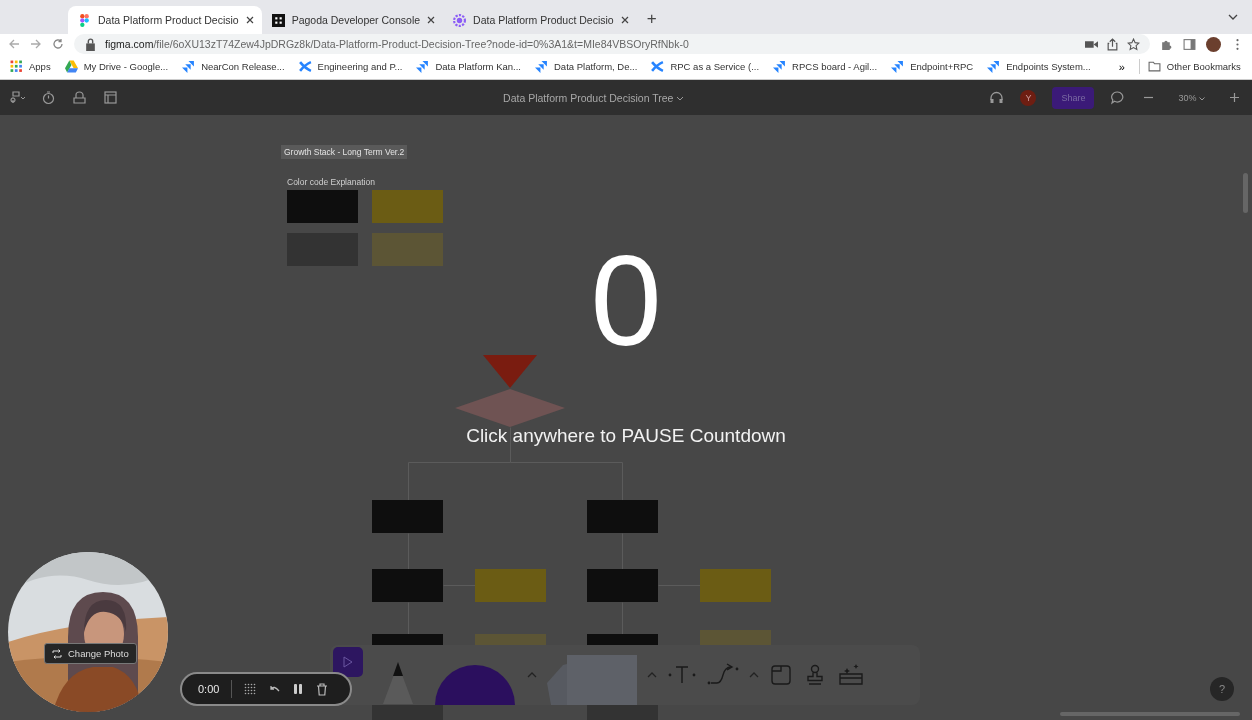  I want to click on grid-icon, so click(16, 66).